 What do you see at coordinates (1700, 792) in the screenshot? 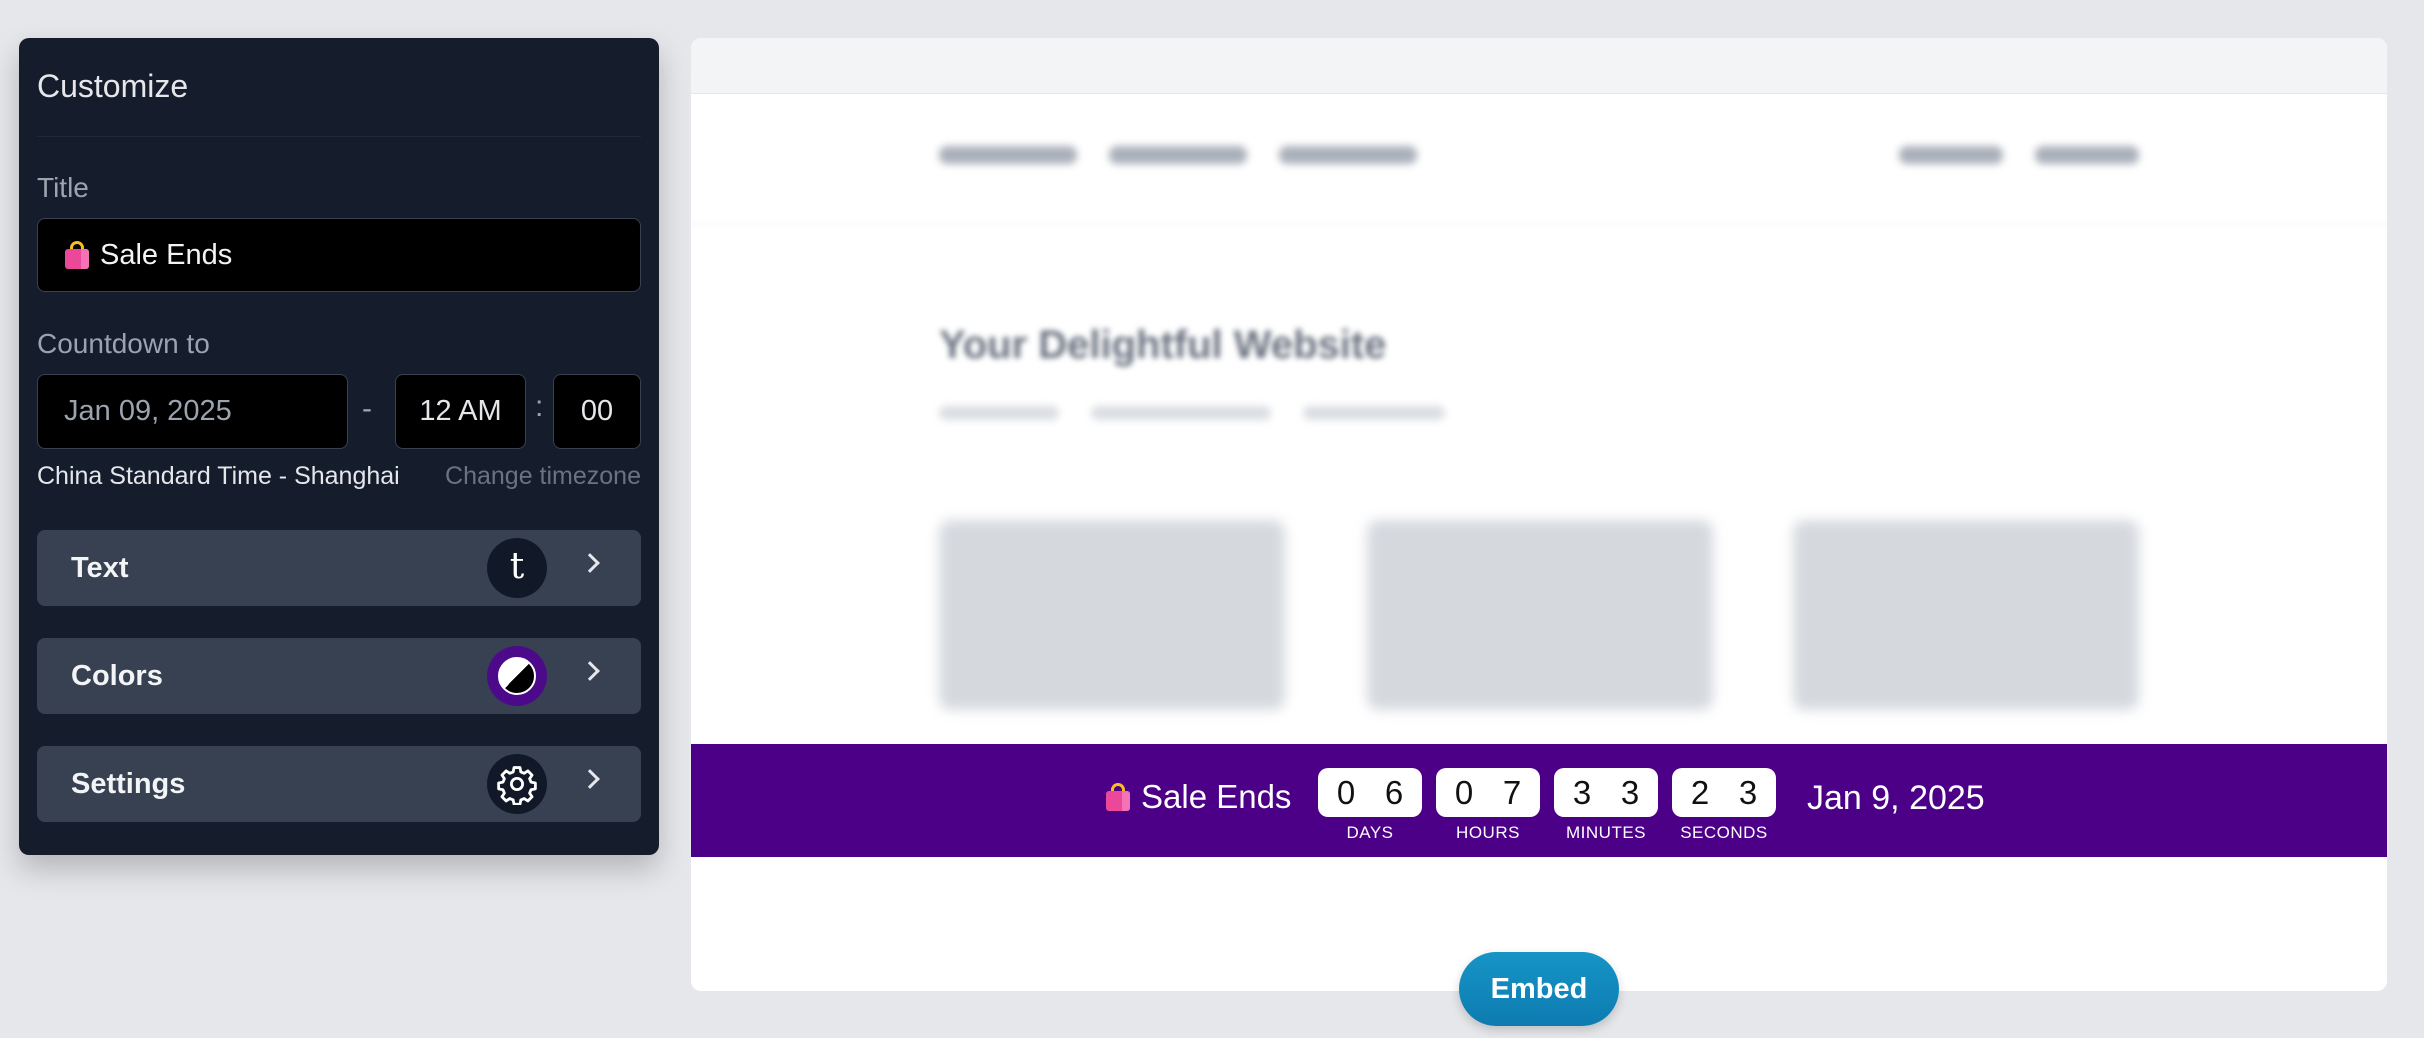
I see `digit: 2` at bounding box center [1700, 792].